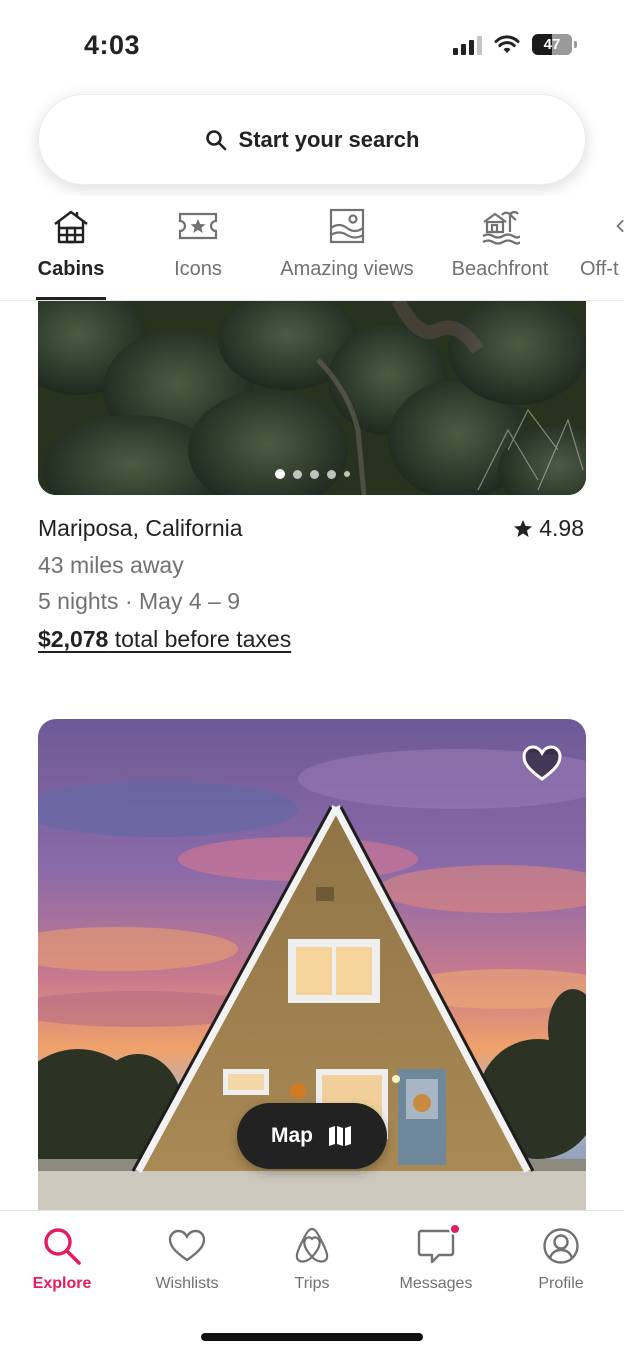  I want to click on nav-profile: Profile, so click(561, 1259).